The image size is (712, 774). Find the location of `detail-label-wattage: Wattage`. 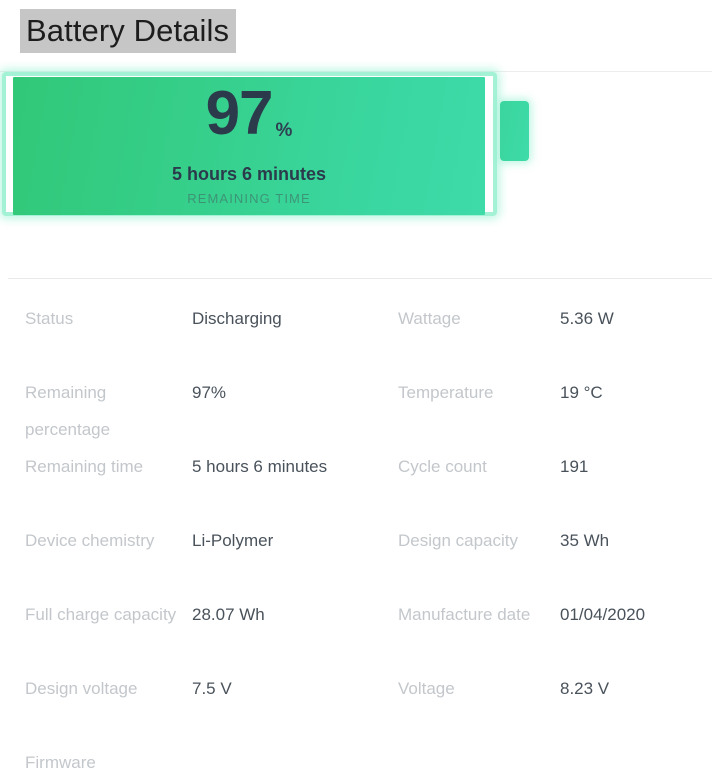

detail-label-wattage: Wattage is located at coordinates (429, 318).